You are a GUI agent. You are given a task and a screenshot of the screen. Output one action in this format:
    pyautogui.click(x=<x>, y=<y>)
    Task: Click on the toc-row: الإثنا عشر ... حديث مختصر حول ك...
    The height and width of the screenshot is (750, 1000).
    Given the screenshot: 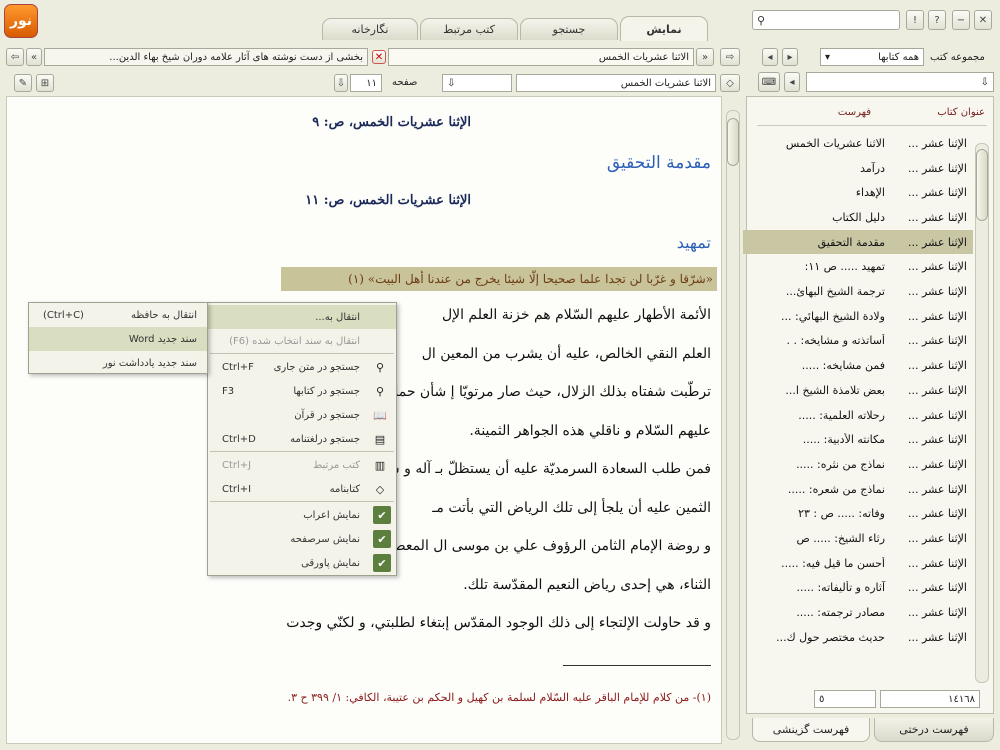 What is the action you would take?
    pyautogui.click(x=858, y=637)
    